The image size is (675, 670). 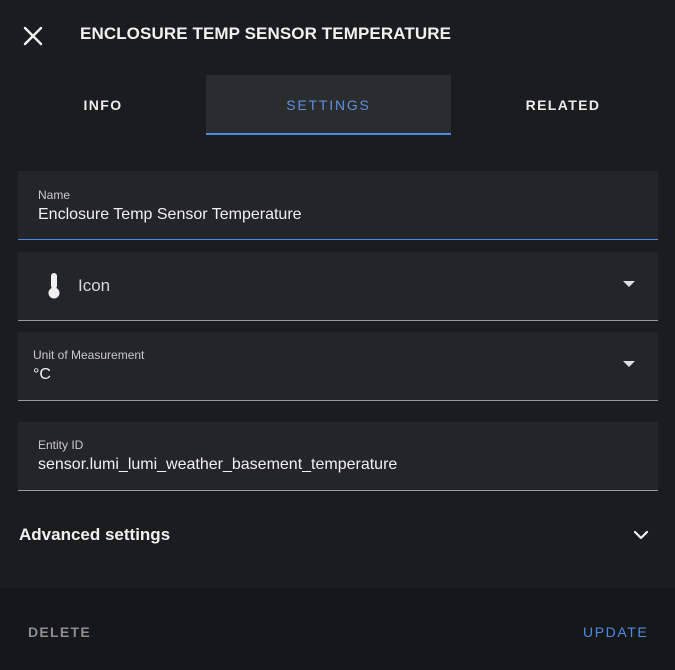 What do you see at coordinates (54, 195) in the screenshot?
I see `name-field-label: Name` at bounding box center [54, 195].